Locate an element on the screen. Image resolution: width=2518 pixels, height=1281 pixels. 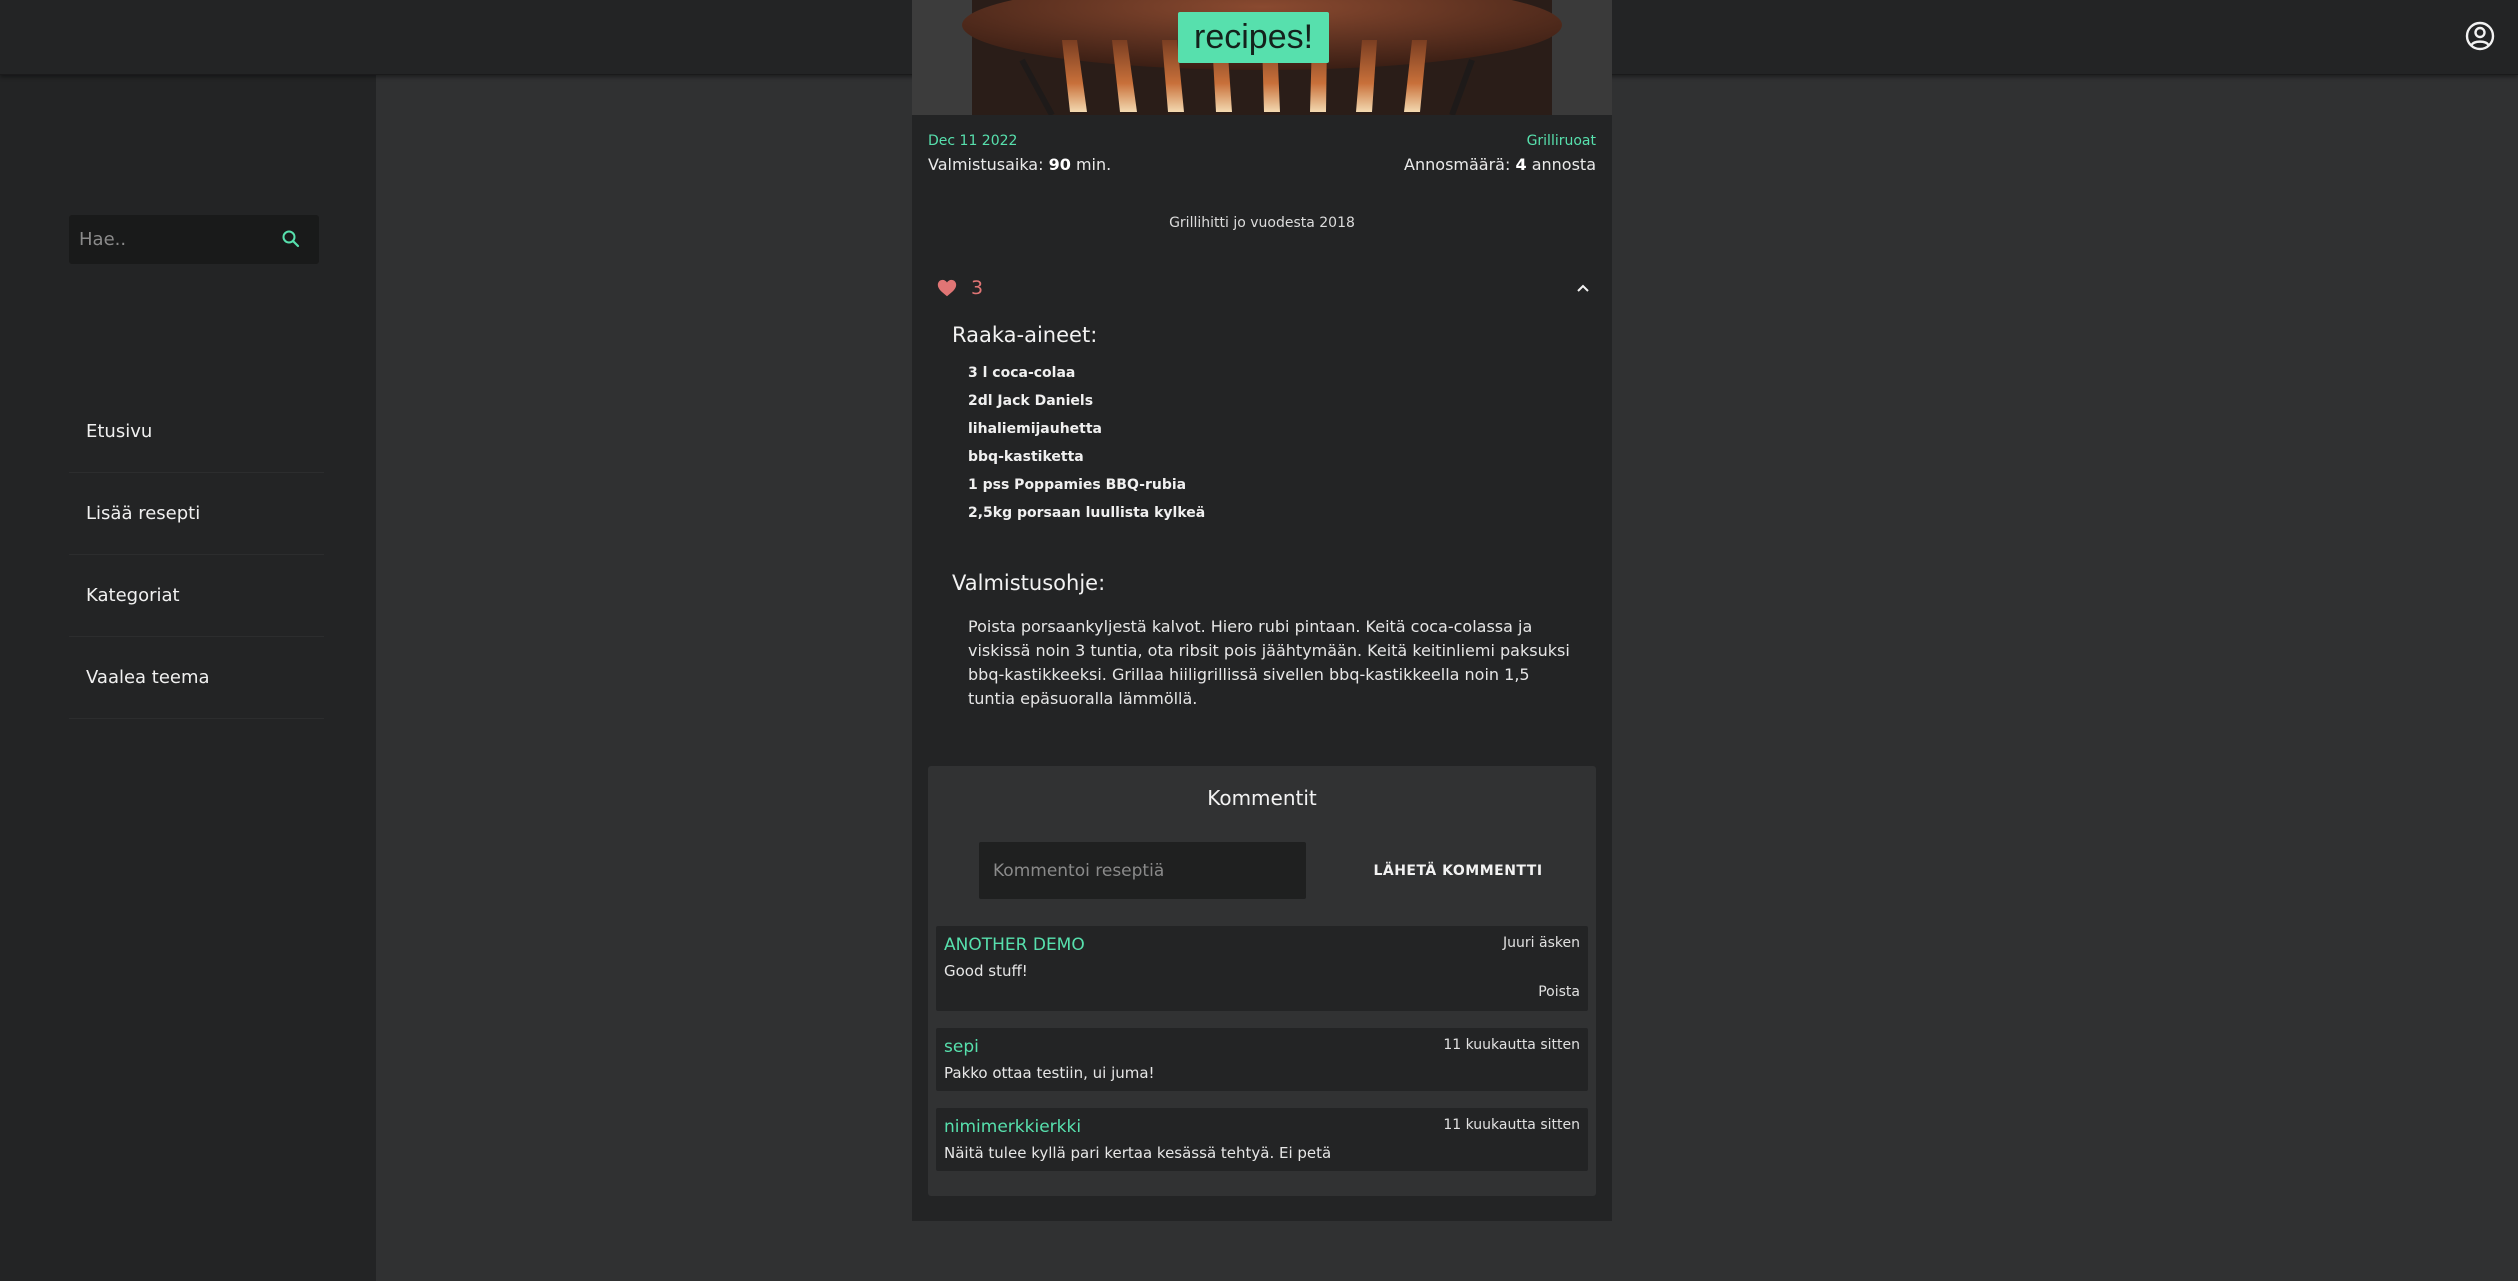
comment-author: sepi is located at coordinates (961, 1047).